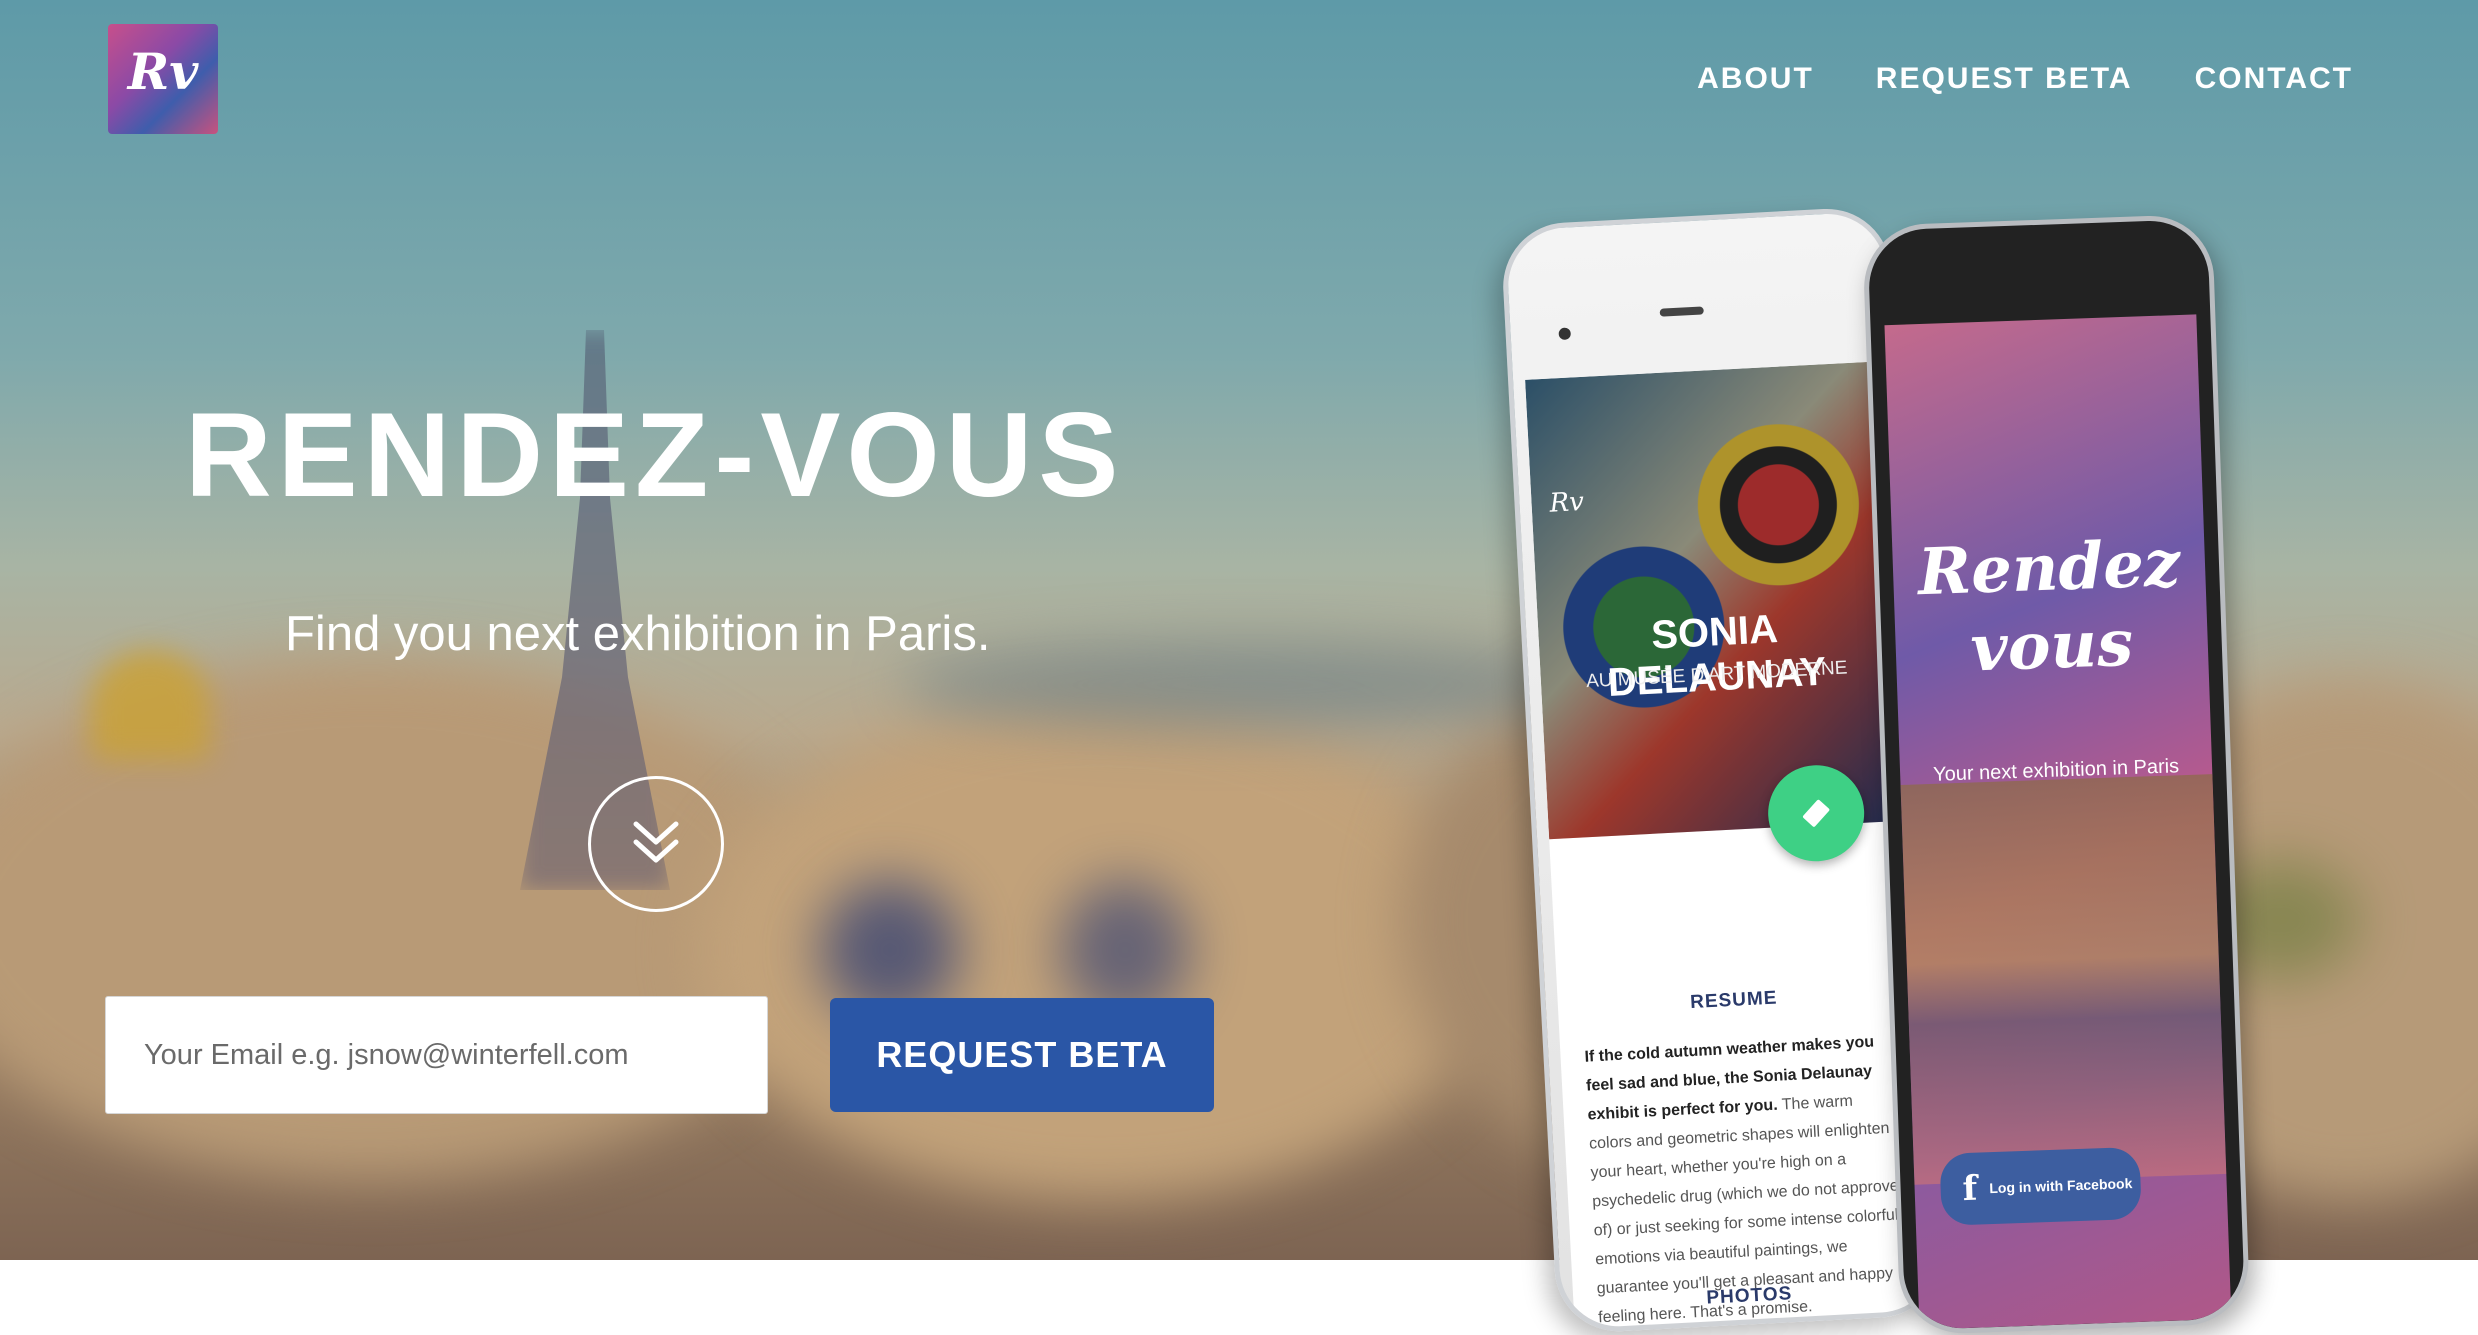  What do you see at coordinates (638, 634) in the screenshot?
I see `hero-subtitle: Find you next exhibition in Paris.` at bounding box center [638, 634].